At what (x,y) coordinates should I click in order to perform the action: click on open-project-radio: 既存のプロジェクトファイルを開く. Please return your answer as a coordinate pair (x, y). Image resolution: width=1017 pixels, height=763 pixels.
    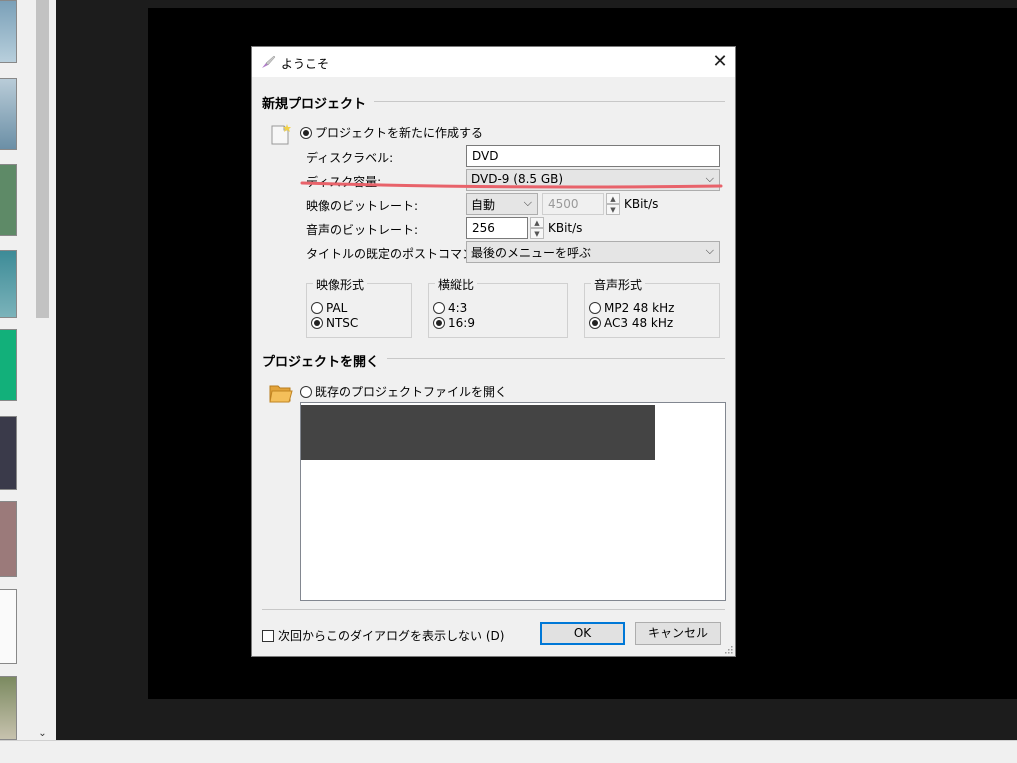
    Looking at the image, I should click on (403, 391).